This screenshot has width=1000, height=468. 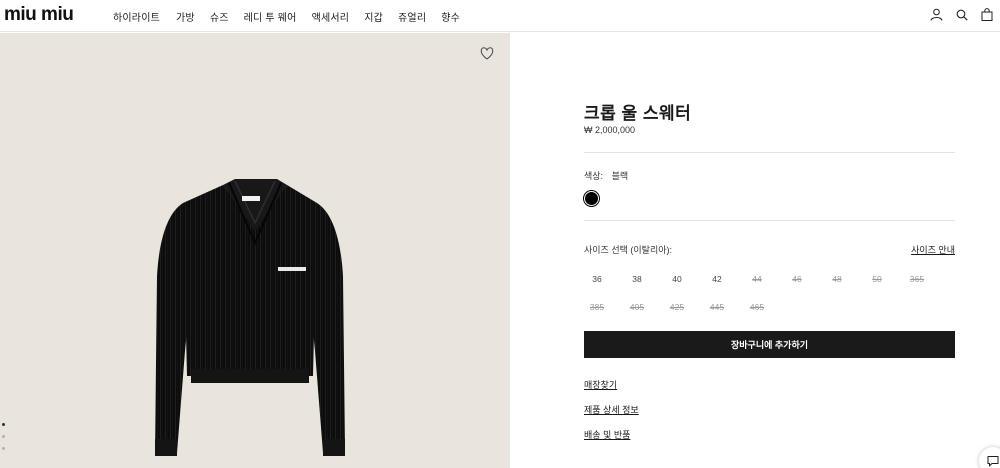 What do you see at coordinates (637, 279) in the screenshot?
I see `size-option: 38` at bounding box center [637, 279].